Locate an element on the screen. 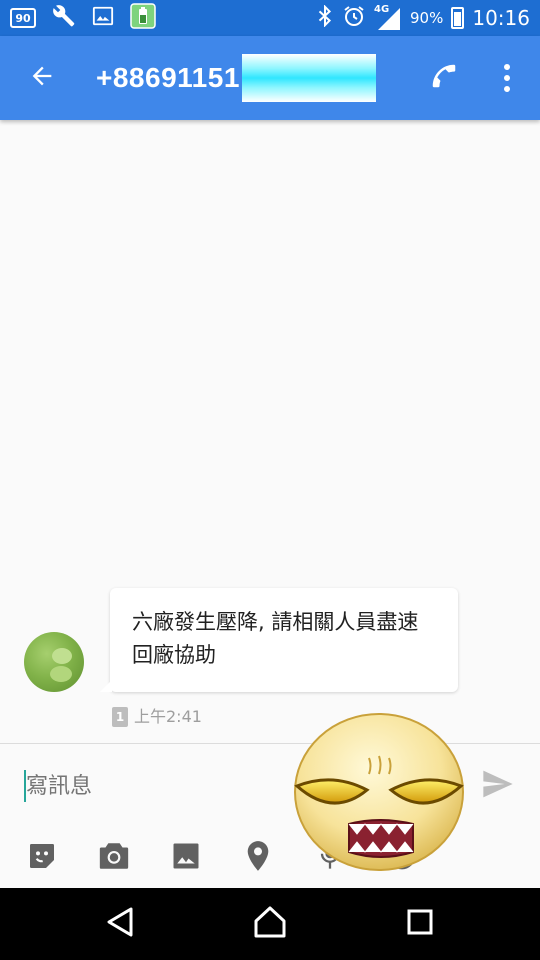  location-button is located at coordinates (258, 858).